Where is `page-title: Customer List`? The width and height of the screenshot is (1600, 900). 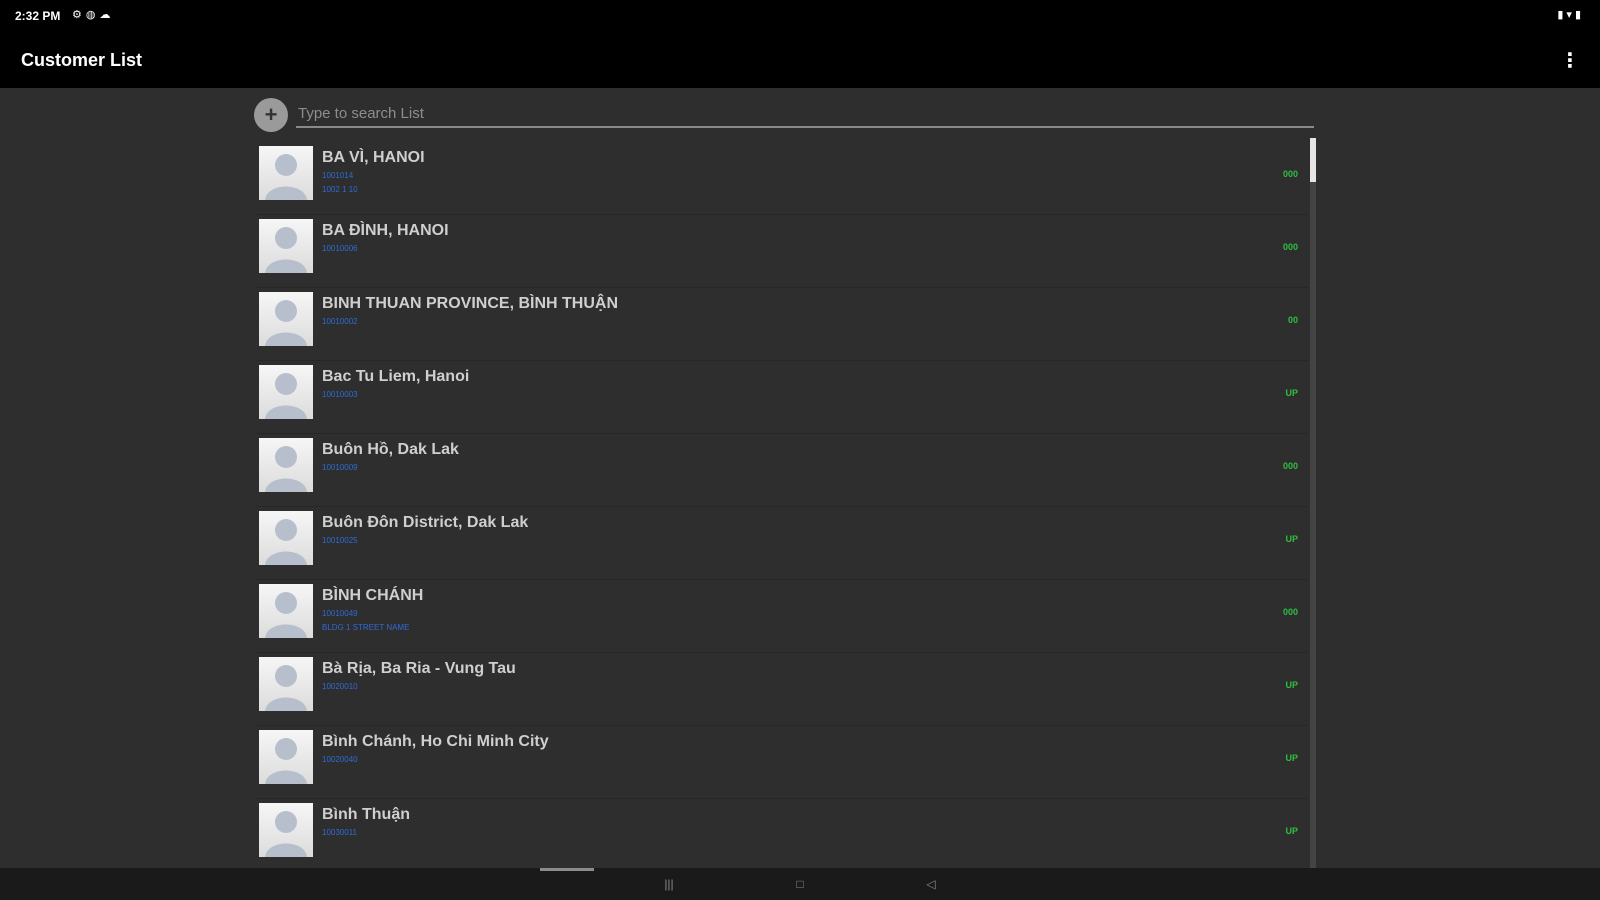
page-title: Customer List is located at coordinates (82, 60).